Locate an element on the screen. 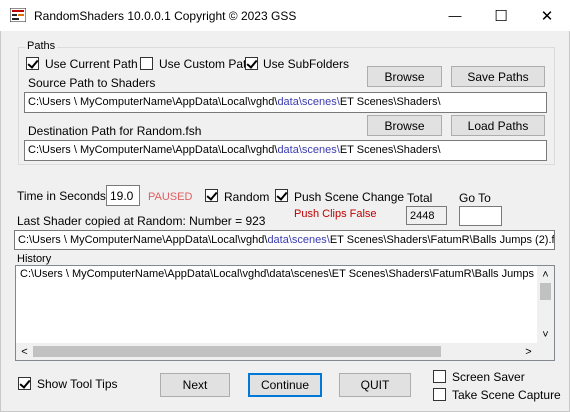  horizontal-scroll-thumb is located at coordinates (237, 351).